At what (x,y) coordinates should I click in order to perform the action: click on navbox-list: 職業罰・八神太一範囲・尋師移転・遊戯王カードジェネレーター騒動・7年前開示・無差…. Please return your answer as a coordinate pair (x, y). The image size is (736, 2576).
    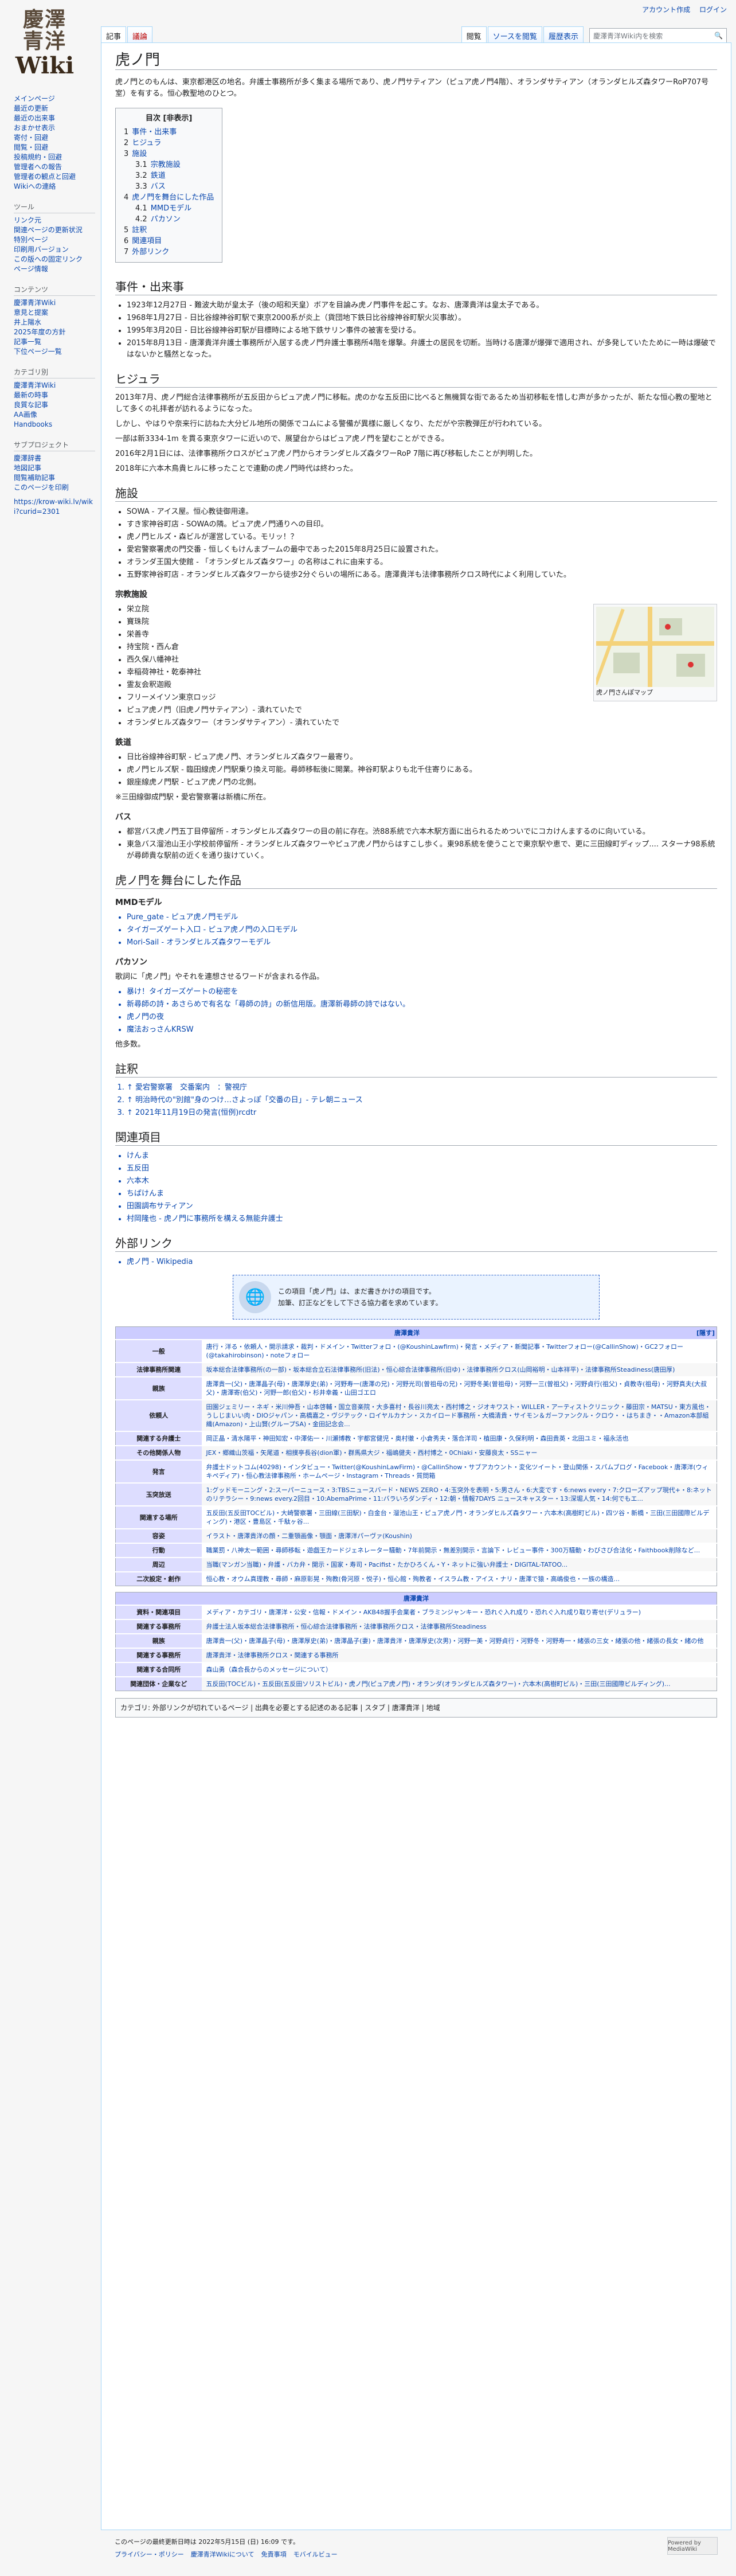
    Looking at the image, I should click on (459, 1551).